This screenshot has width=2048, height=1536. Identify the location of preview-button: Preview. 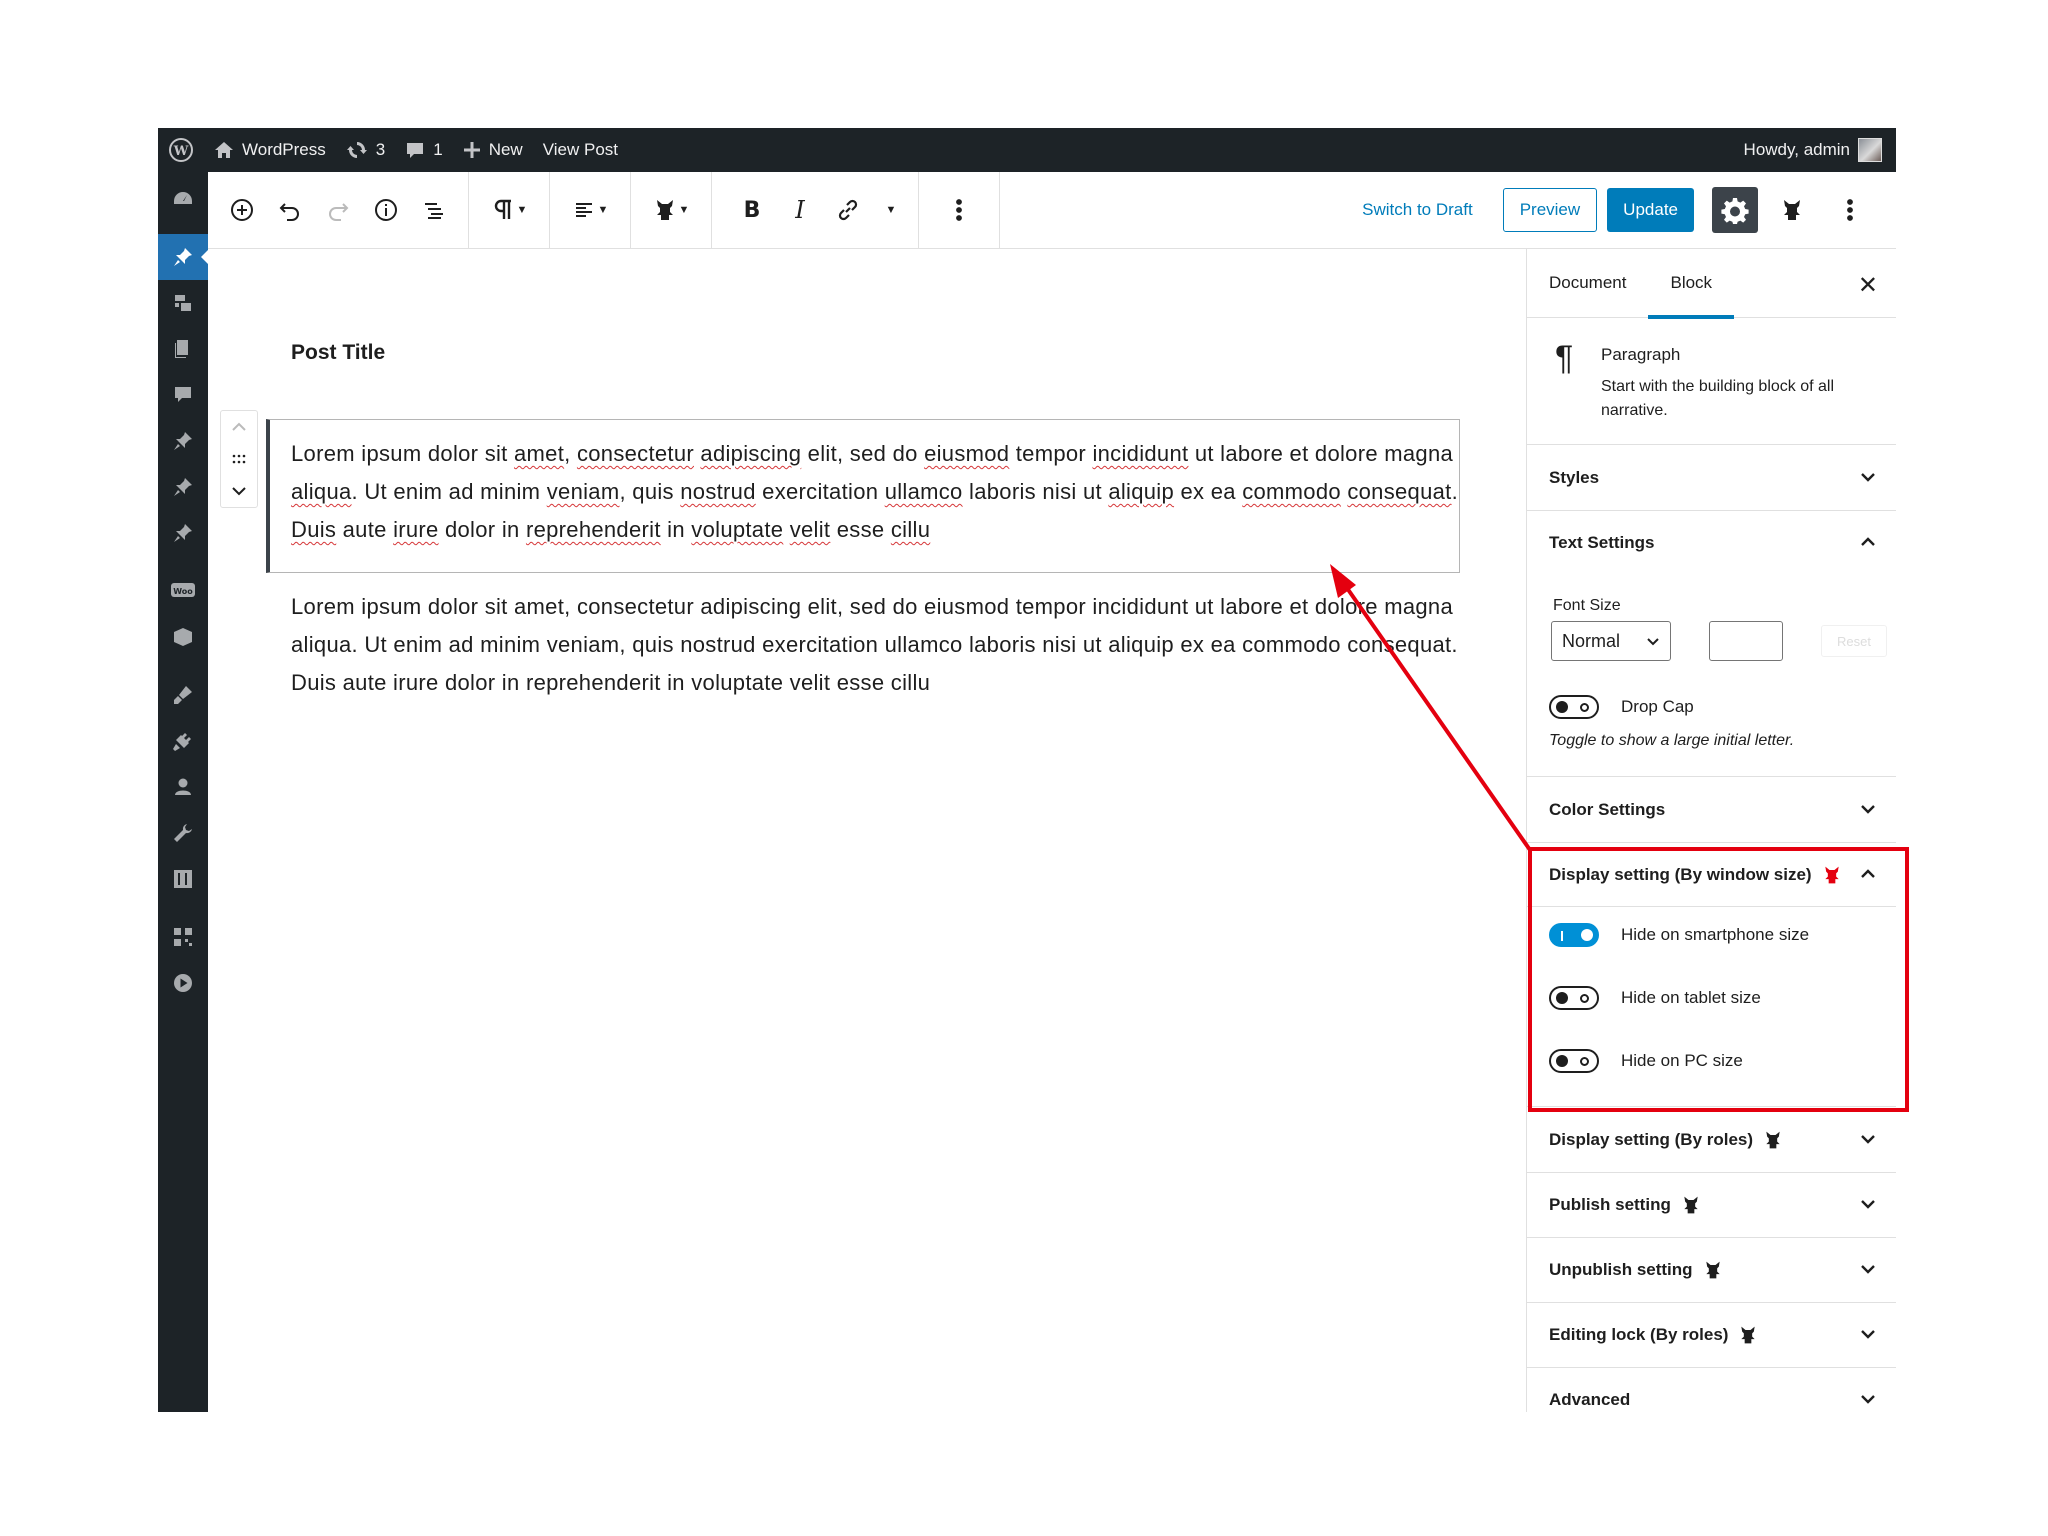
(1550, 210).